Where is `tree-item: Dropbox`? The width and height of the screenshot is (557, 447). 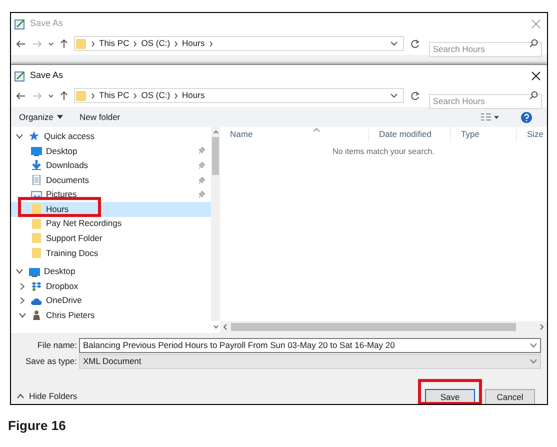 tree-item: Dropbox is located at coordinates (111, 286).